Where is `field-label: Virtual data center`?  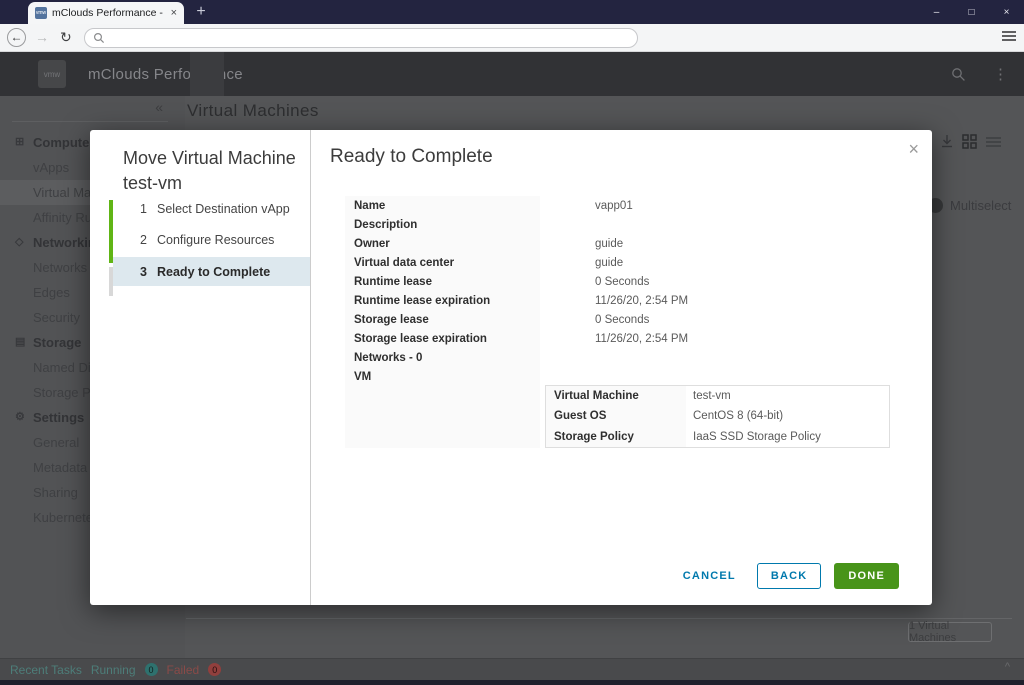 field-label: Virtual data center is located at coordinates (404, 262).